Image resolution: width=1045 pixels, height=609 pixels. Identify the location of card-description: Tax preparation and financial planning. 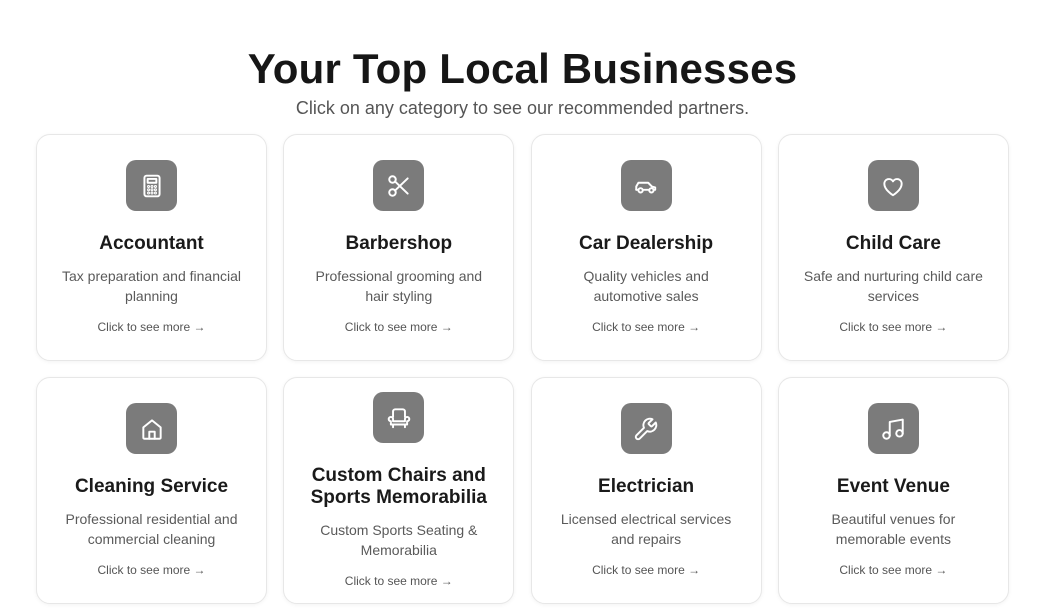
(151, 286).